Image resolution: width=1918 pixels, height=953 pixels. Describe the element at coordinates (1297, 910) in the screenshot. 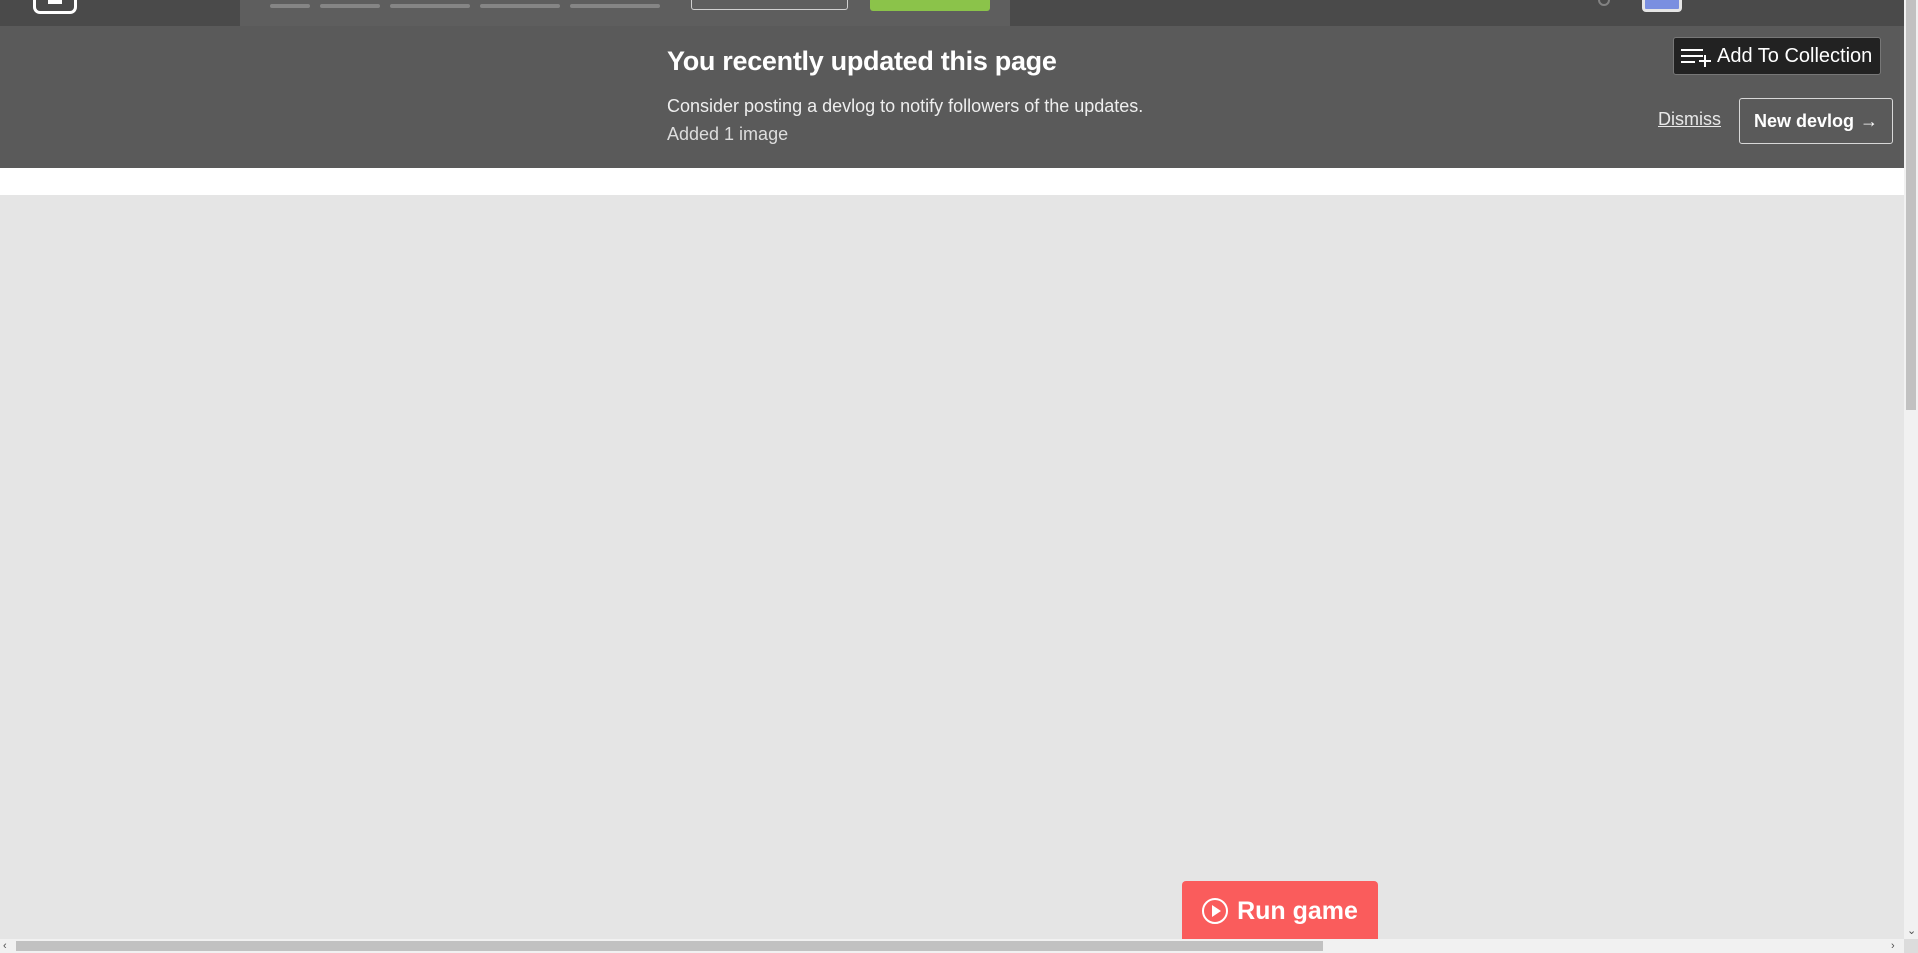

I see `run-game-label: Run game` at that location.